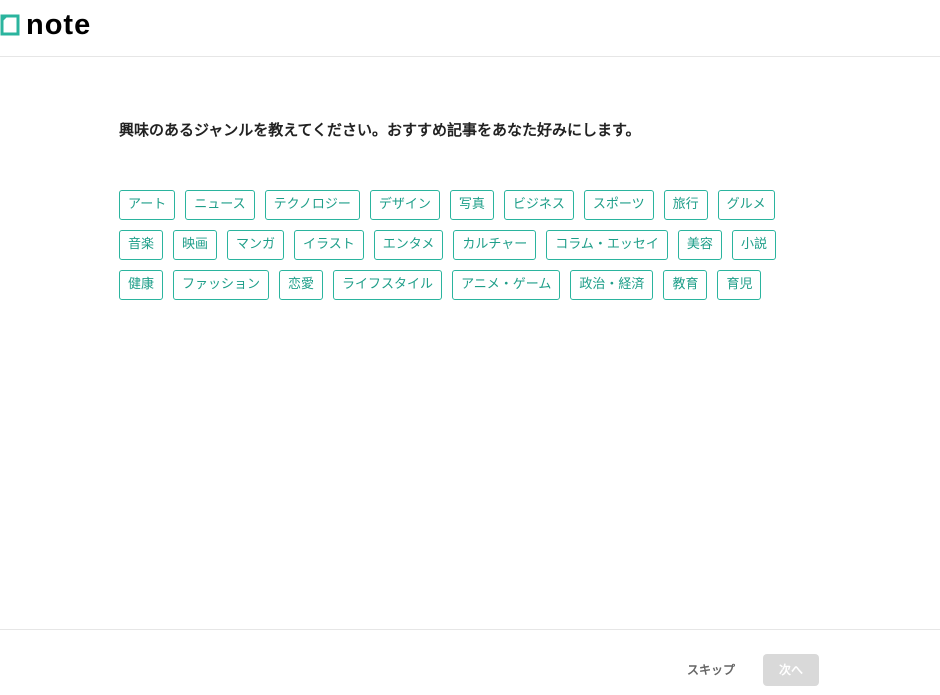 This screenshot has height=695, width=940. Describe the element at coordinates (612, 285) in the screenshot. I see `genre-chip: 政治・経済` at that location.